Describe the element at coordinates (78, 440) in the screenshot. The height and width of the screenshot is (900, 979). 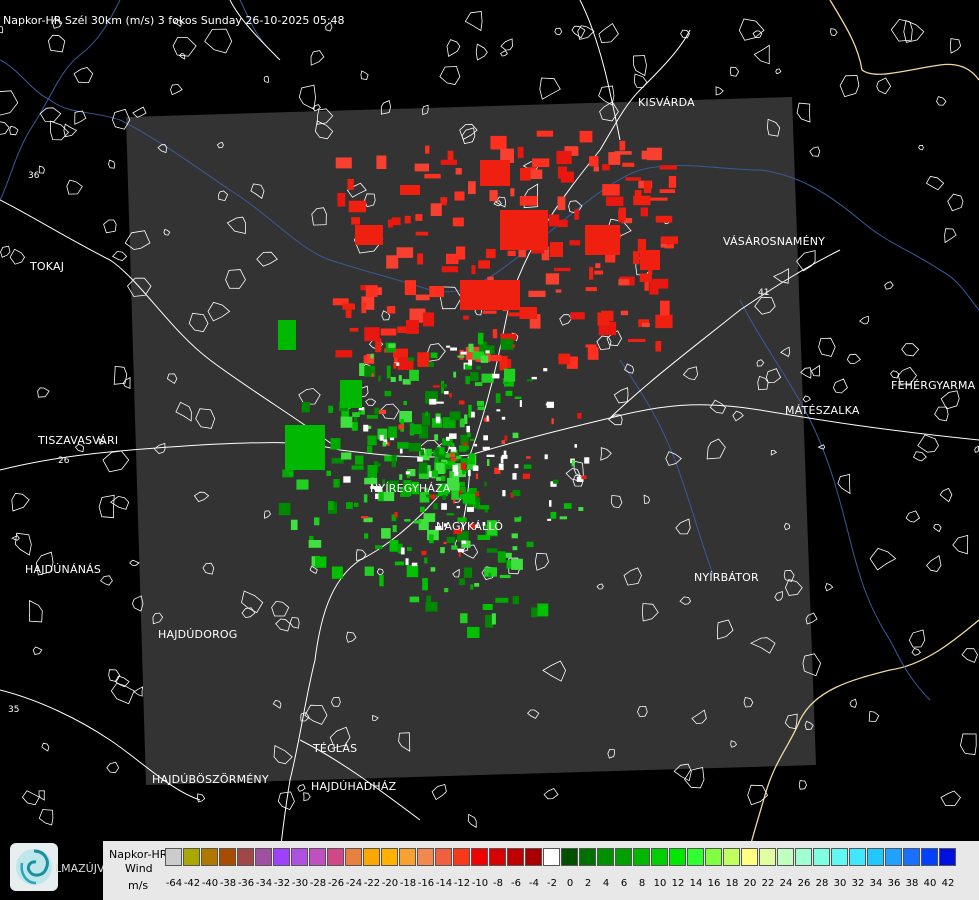
I see `city-label-tiszavasvari: TISZAVASVÁRI` at that location.